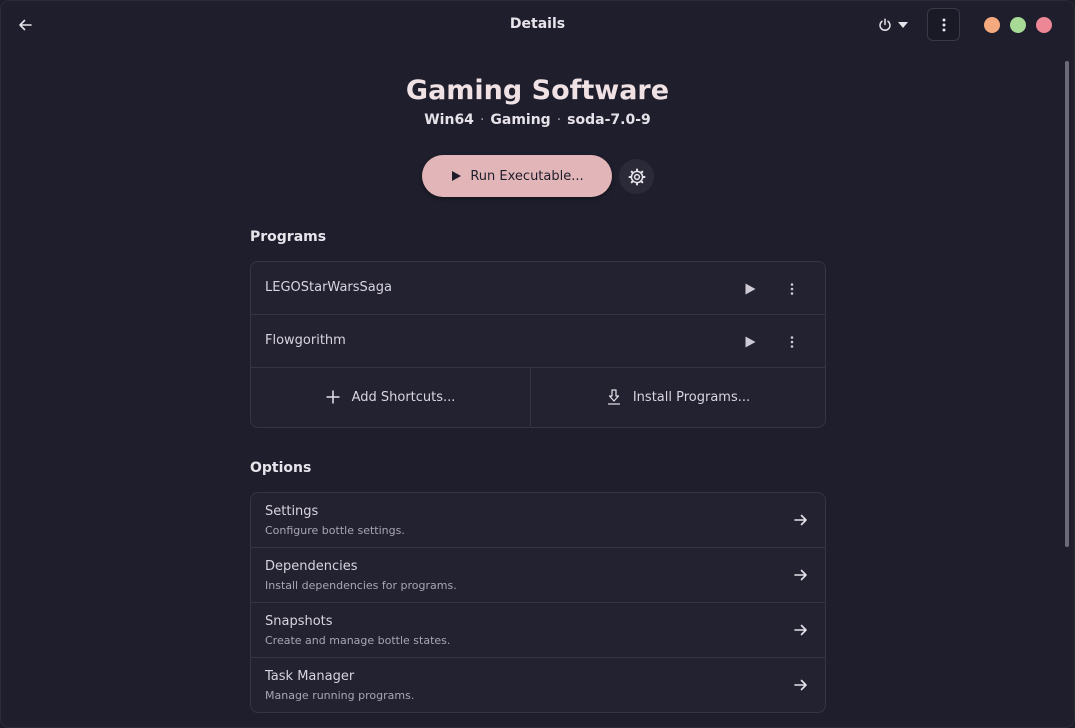 This screenshot has height=728, width=1075. I want to click on bottle-name: Gaming Software, so click(537, 90).